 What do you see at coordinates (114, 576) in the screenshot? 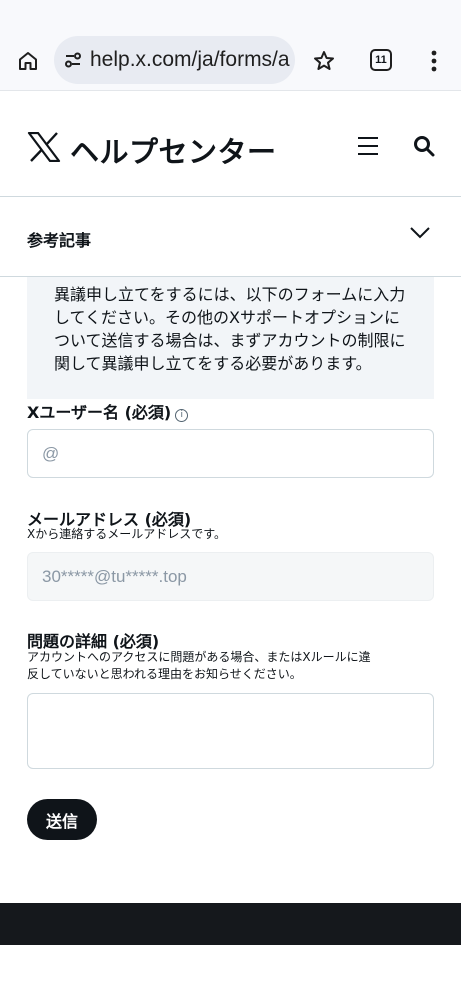
I see `email-value: 30*****@tu*****.top` at bounding box center [114, 576].